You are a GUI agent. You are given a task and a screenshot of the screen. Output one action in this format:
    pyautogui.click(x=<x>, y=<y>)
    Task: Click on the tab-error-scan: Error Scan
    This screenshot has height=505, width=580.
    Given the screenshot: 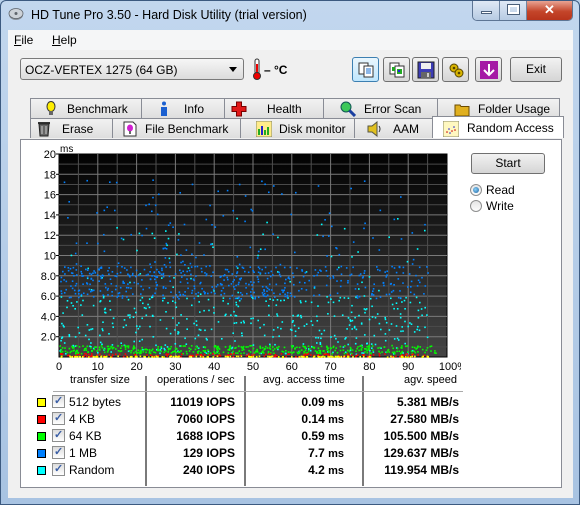 What is the action you would take?
    pyautogui.click(x=380, y=108)
    